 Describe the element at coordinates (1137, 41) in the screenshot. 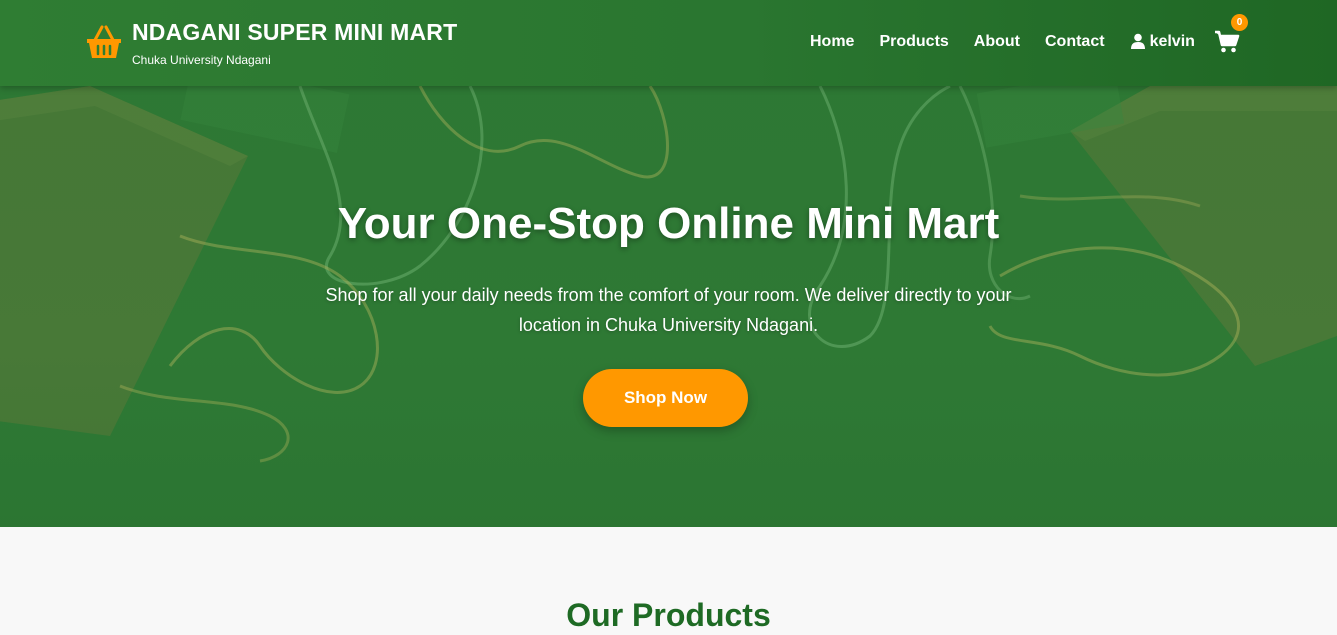

I see `user-icon` at that location.